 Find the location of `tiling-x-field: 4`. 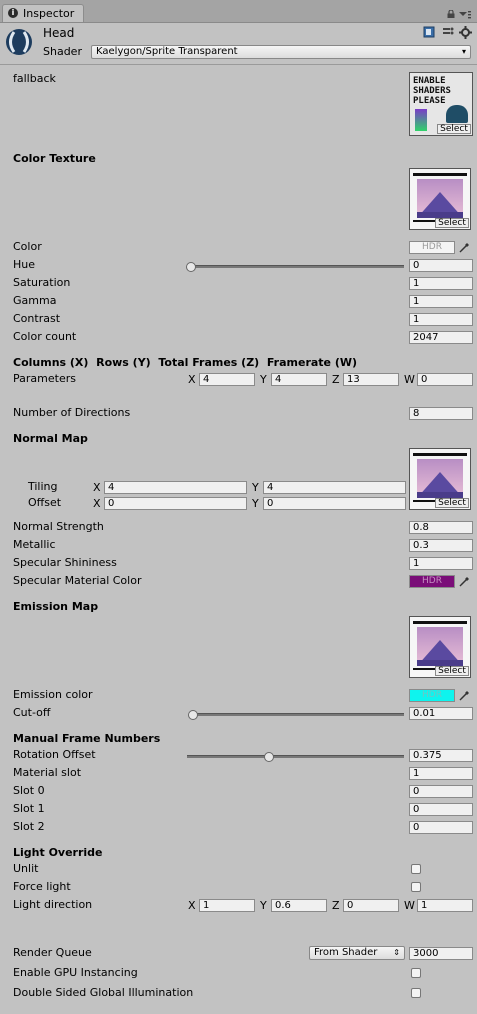

tiling-x-field: 4 is located at coordinates (175, 487).